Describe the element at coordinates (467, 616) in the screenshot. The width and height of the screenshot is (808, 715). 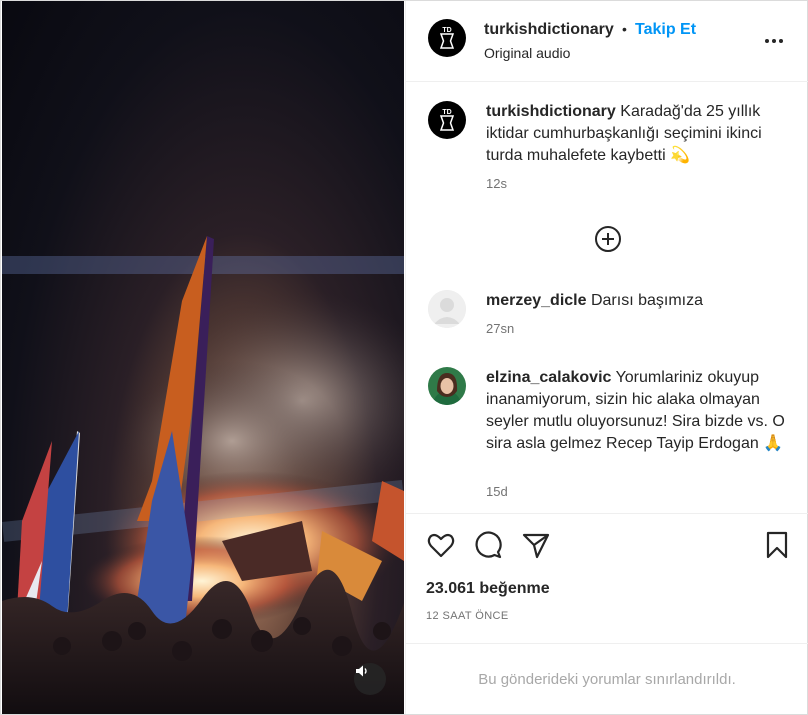
I see `post-time: 12 SAAT ÖNCE` at that location.